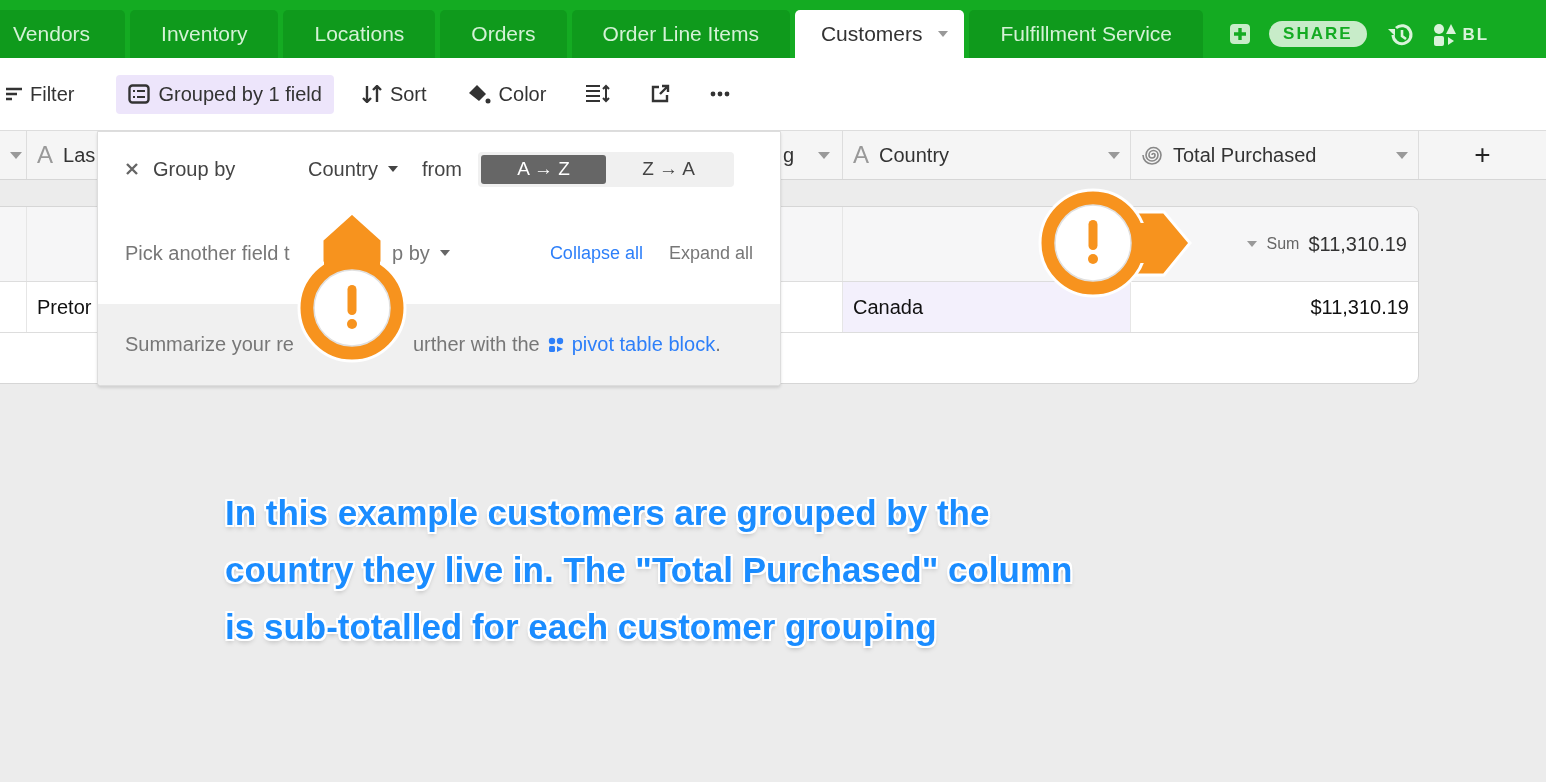 This screenshot has width=1546, height=782. What do you see at coordinates (139, 94) in the screenshot?
I see `list-icon` at bounding box center [139, 94].